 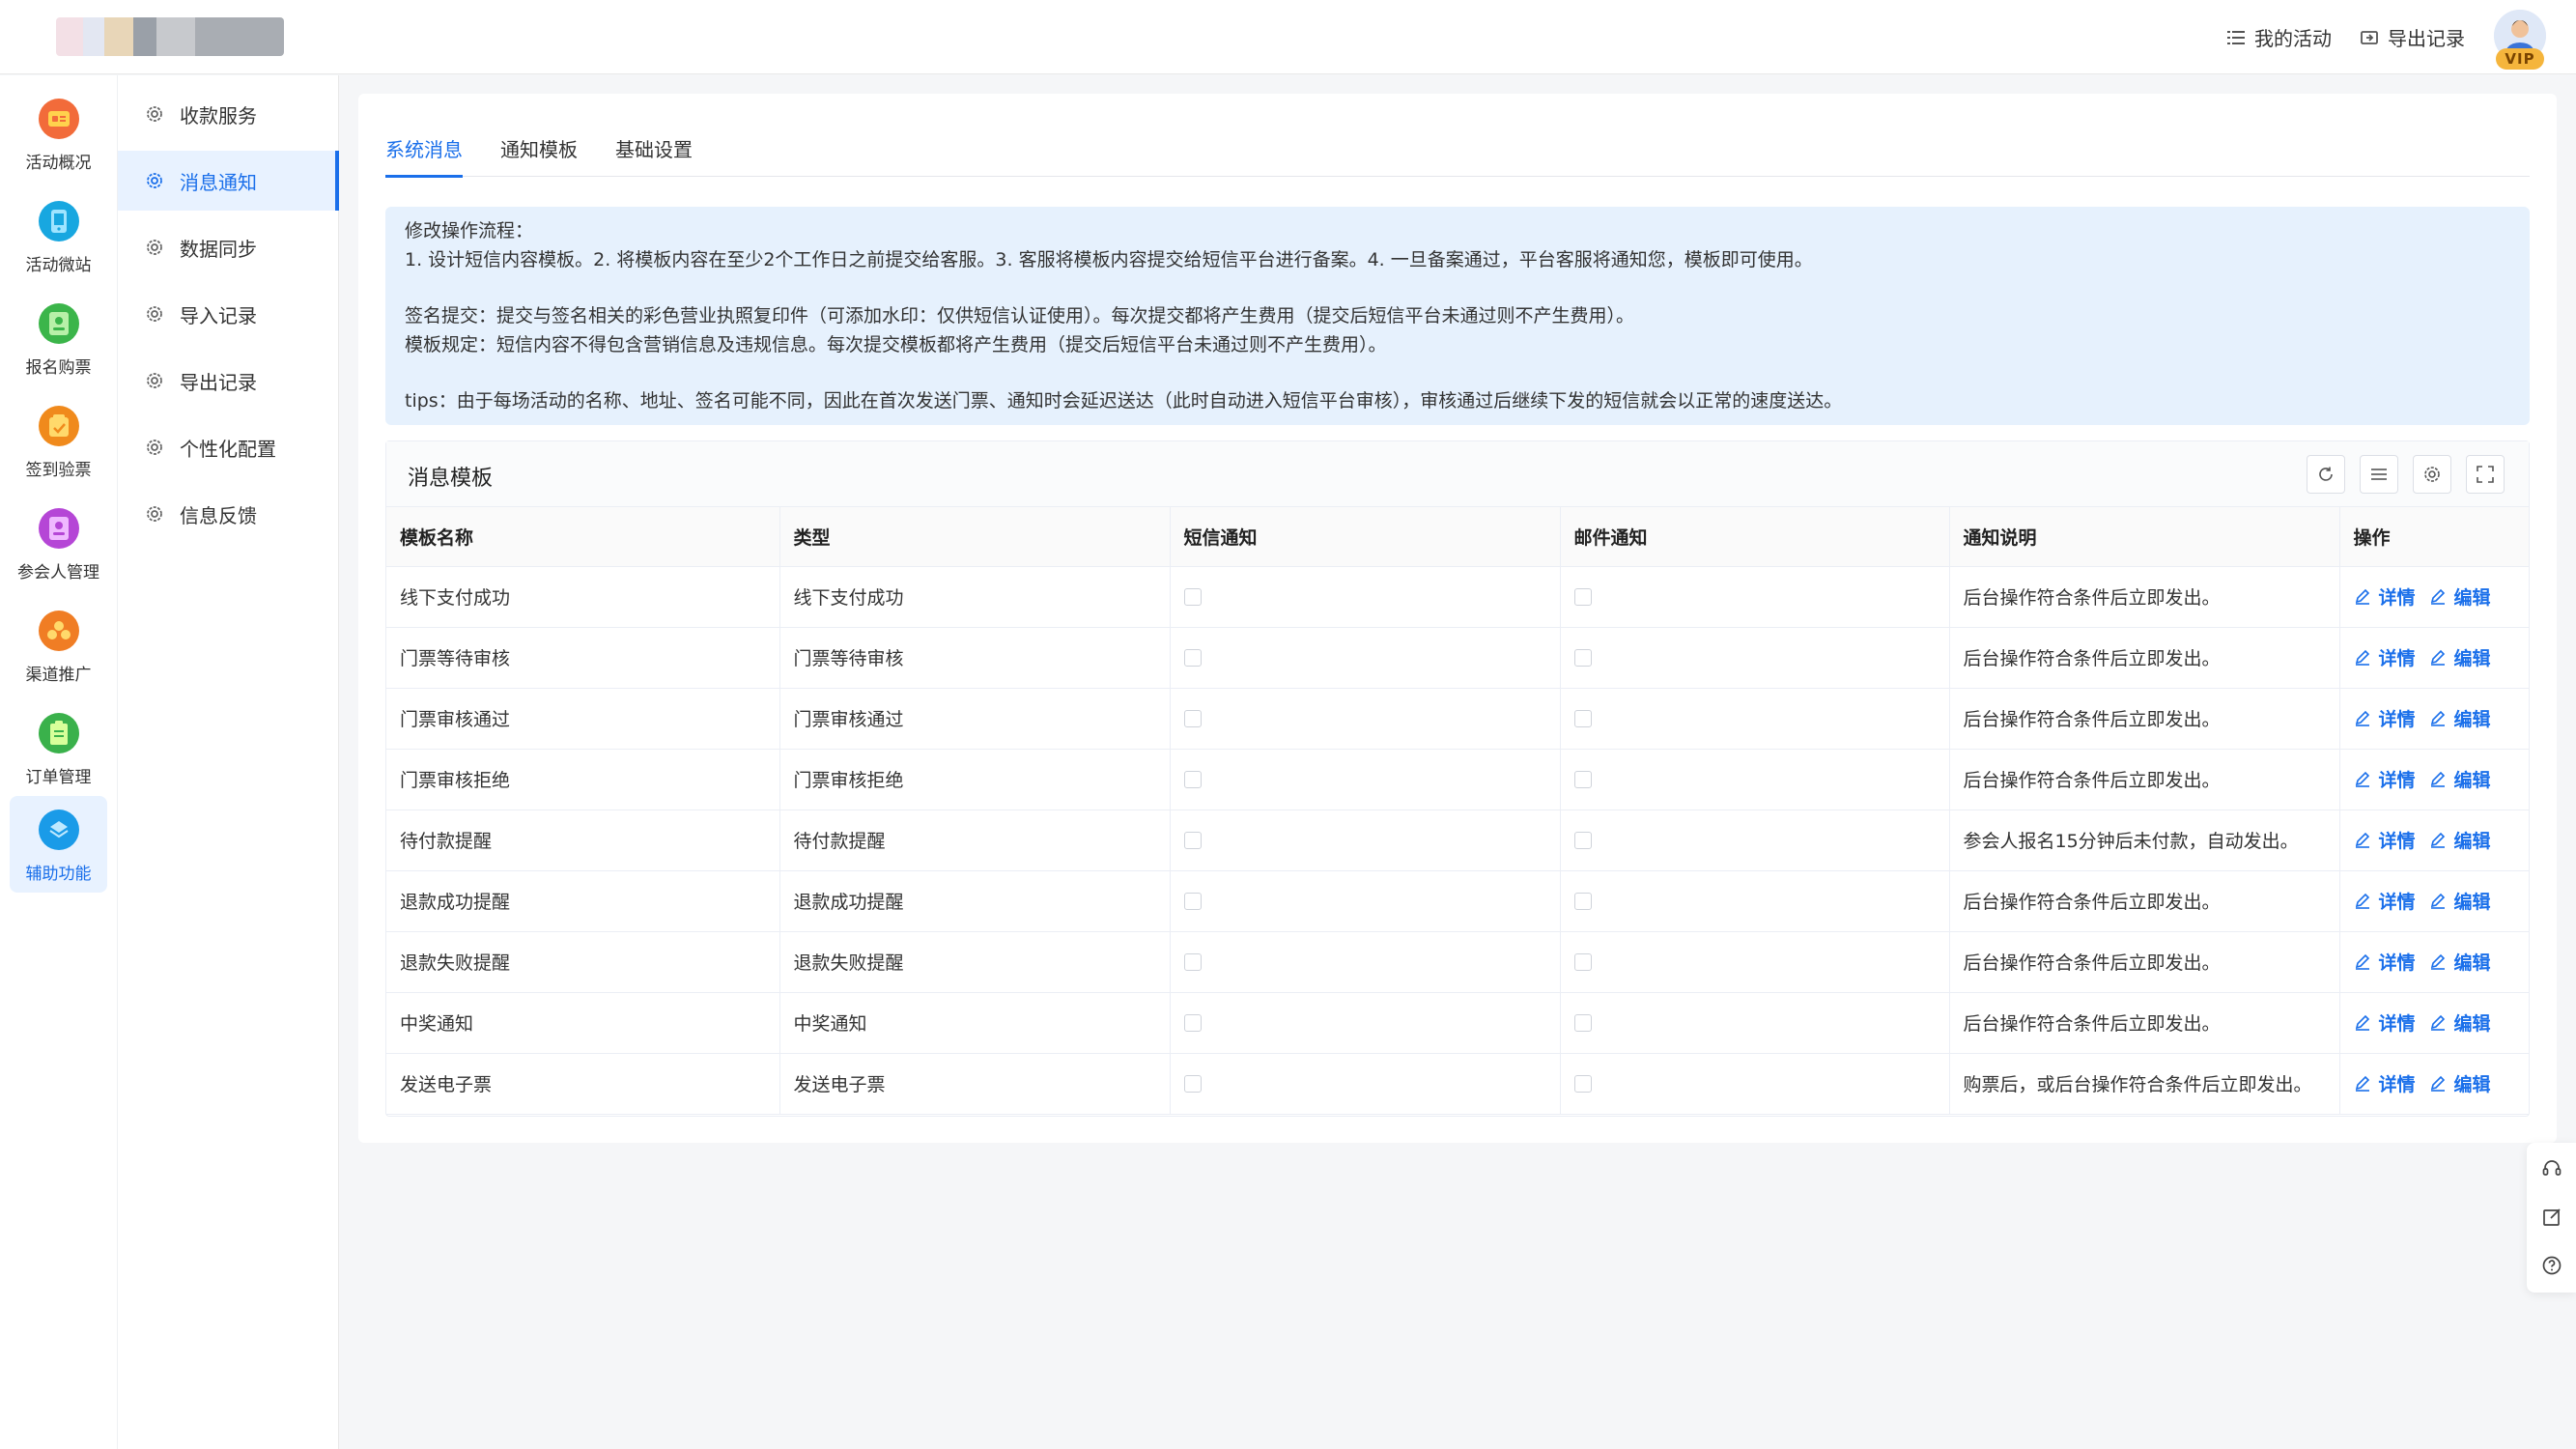 What do you see at coordinates (2551, 1217) in the screenshot?
I see `feedback-button` at bounding box center [2551, 1217].